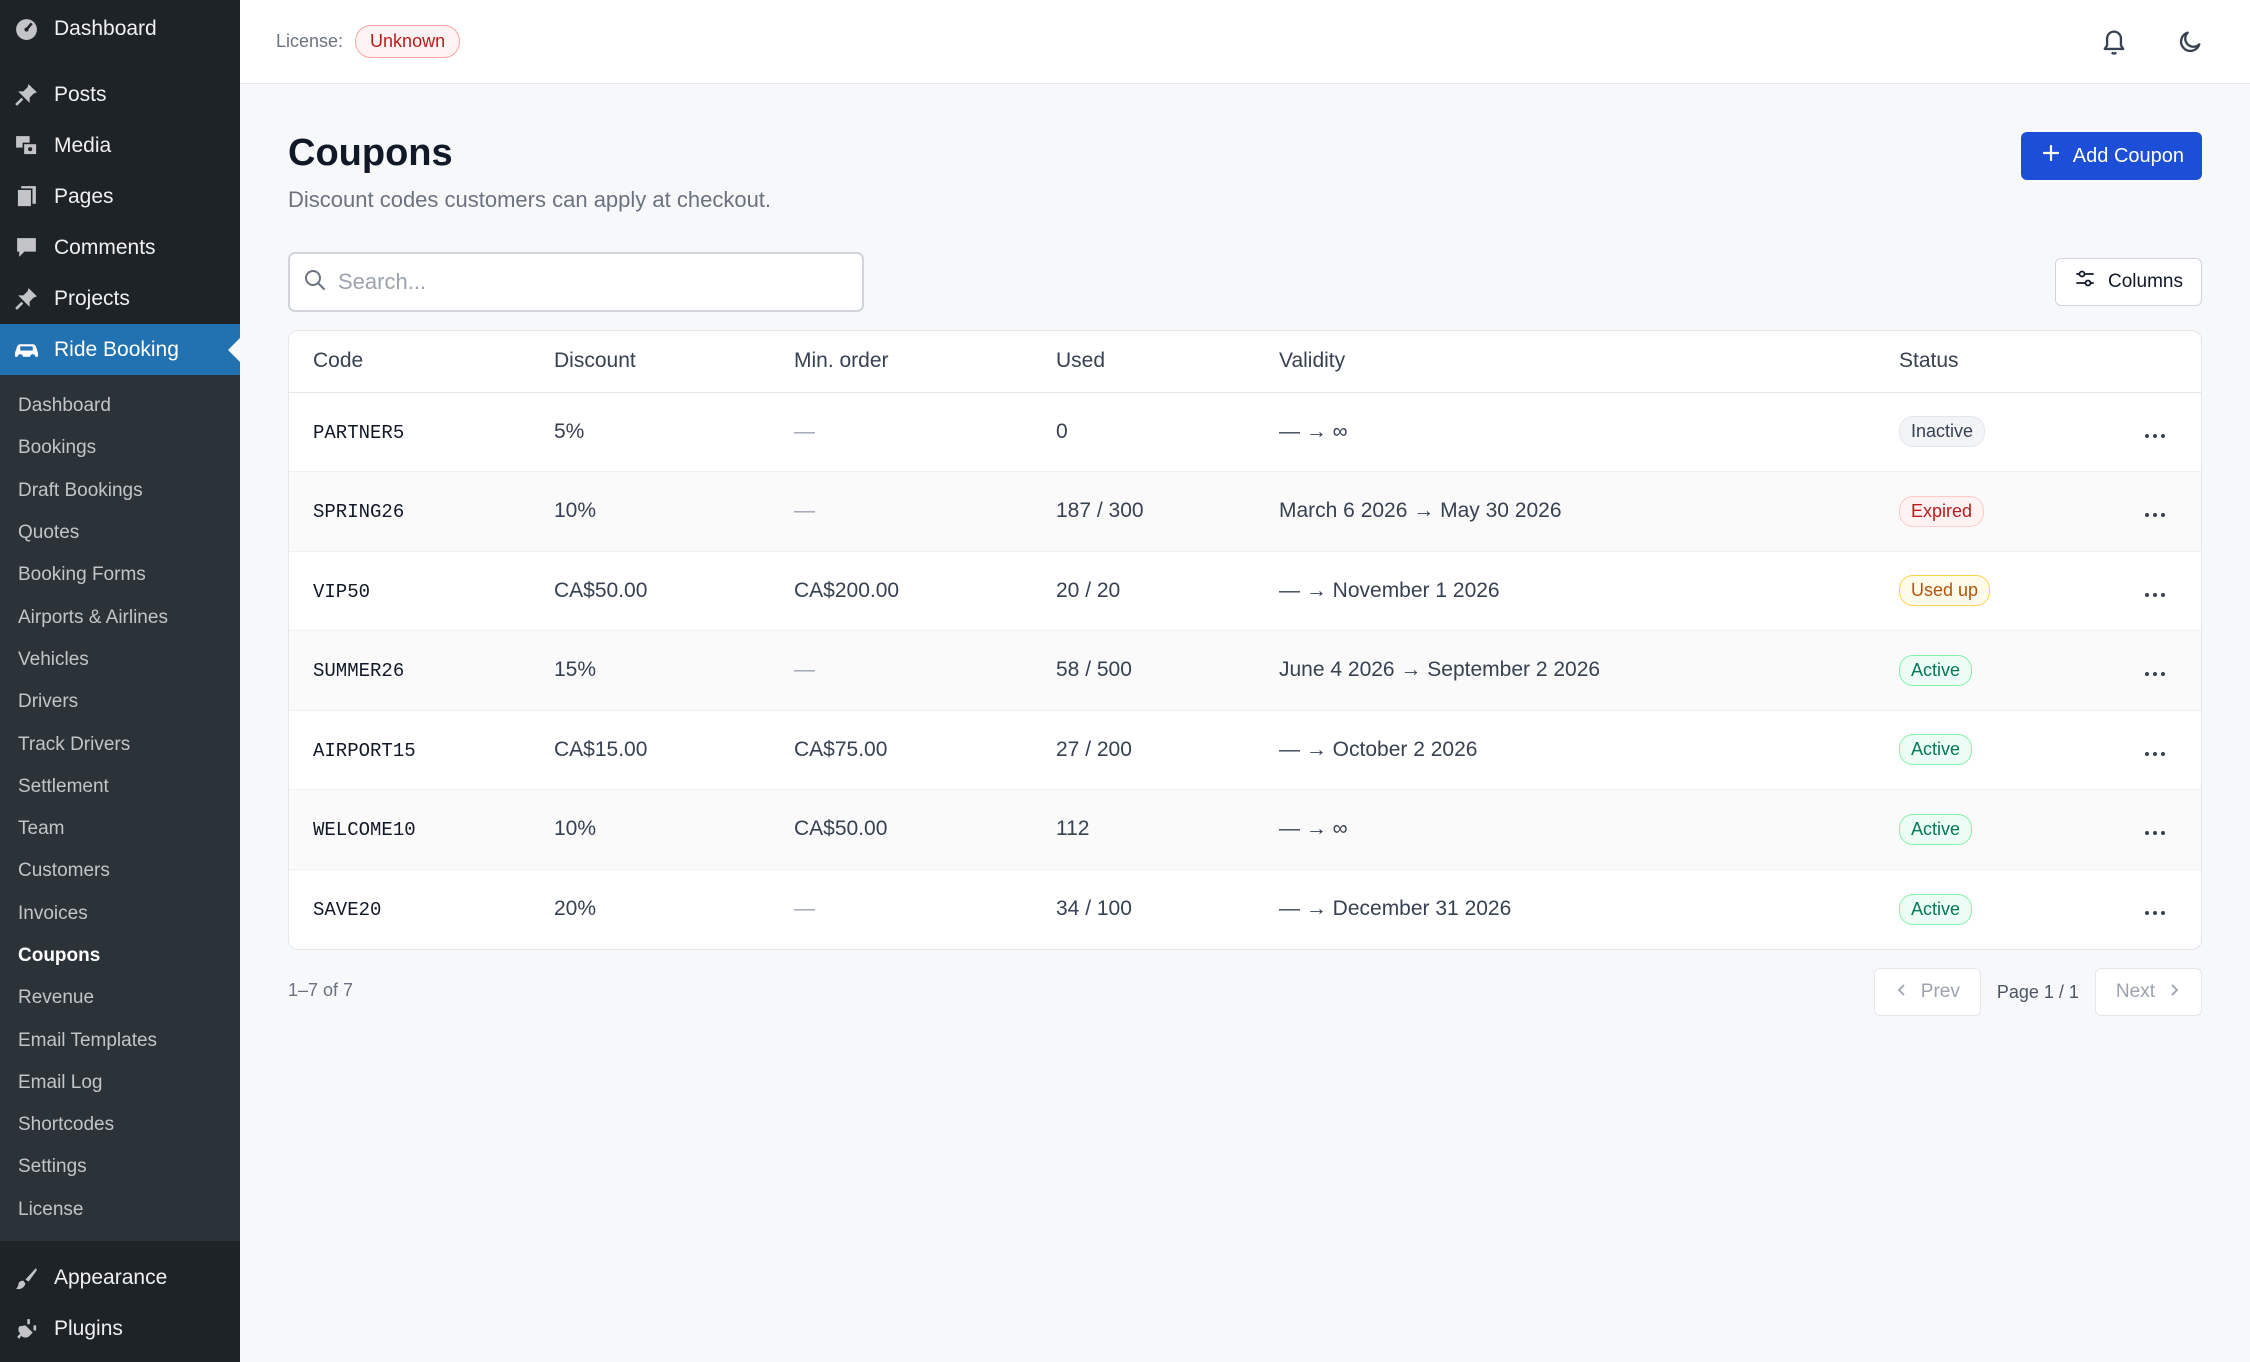 The width and height of the screenshot is (2250, 1362). What do you see at coordinates (26, 247) in the screenshot?
I see `comments-icon` at bounding box center [26, 247].